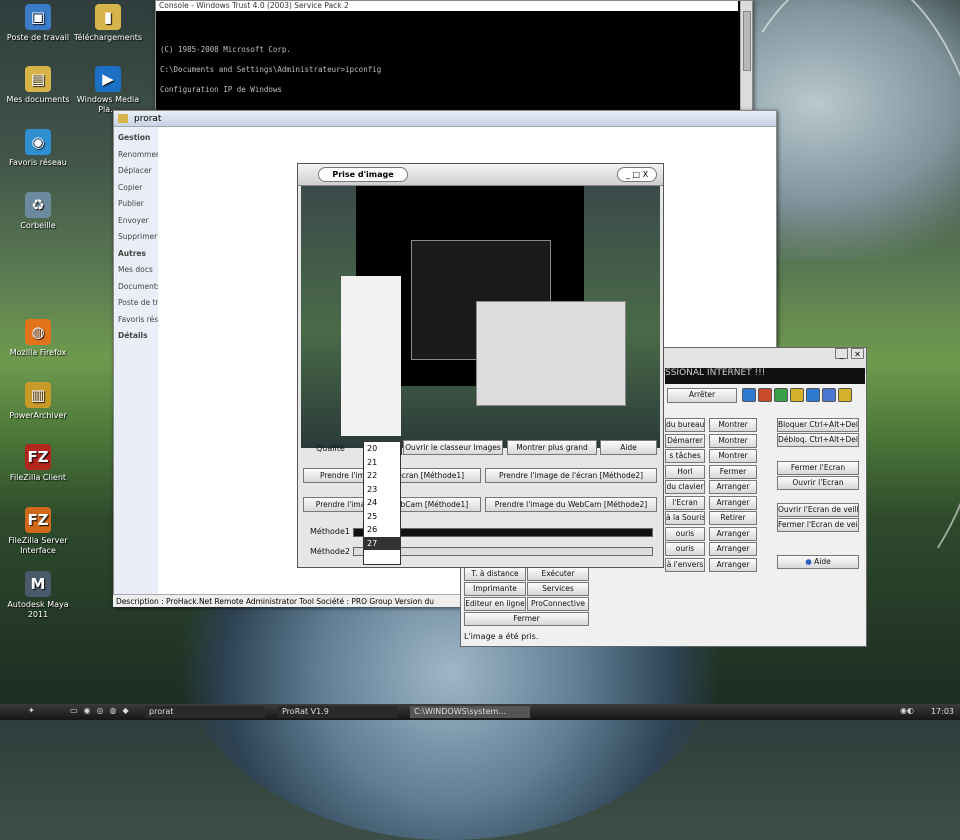  What do you see at coordinates (942, 711) in the screenshot?
I see `clock: 17:03` at bounding box center [942, 711].